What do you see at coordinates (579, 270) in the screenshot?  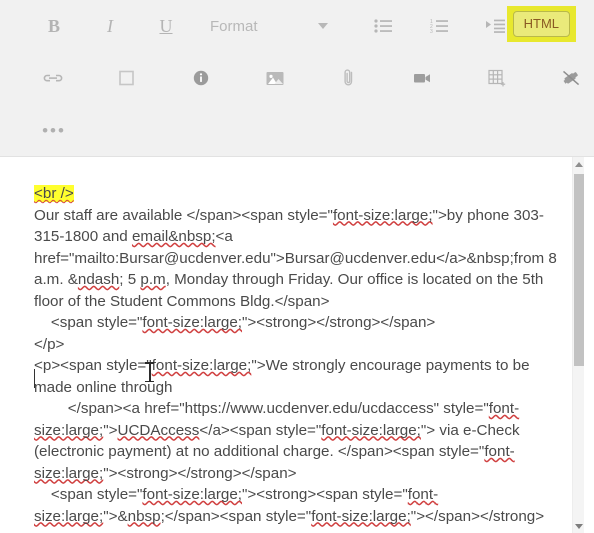 I see `scroll-thumb` at bounding box center [579, 270].